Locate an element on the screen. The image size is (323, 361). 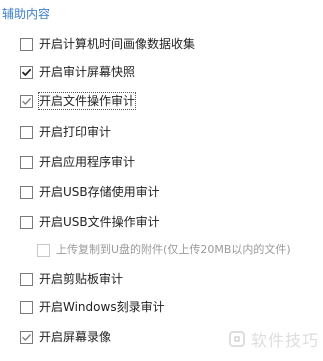
watermark-text: 软件技巧 is located at coordinates (284, 340).